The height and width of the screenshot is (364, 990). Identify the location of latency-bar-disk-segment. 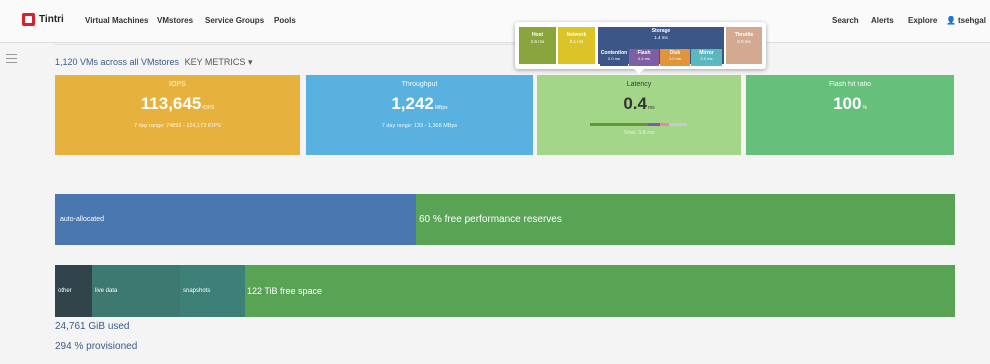
(664, 124).